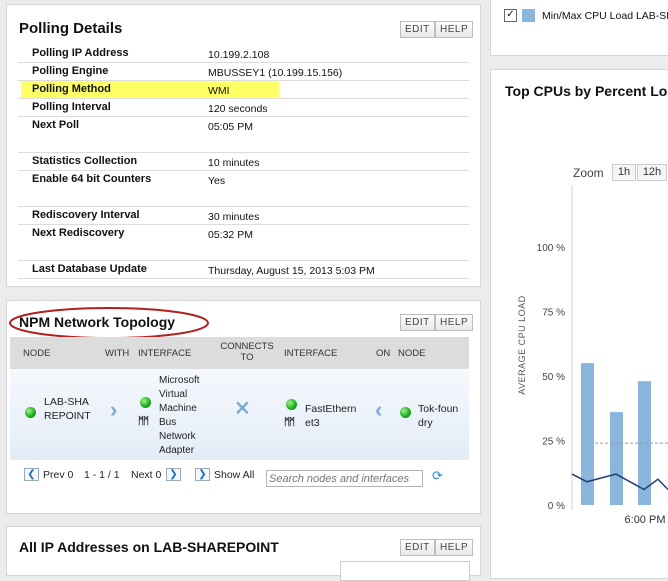  What do you see at coordinates (528, 15) in the screenshot?
I see `legend-swatch` at bounding box center [528, 15].